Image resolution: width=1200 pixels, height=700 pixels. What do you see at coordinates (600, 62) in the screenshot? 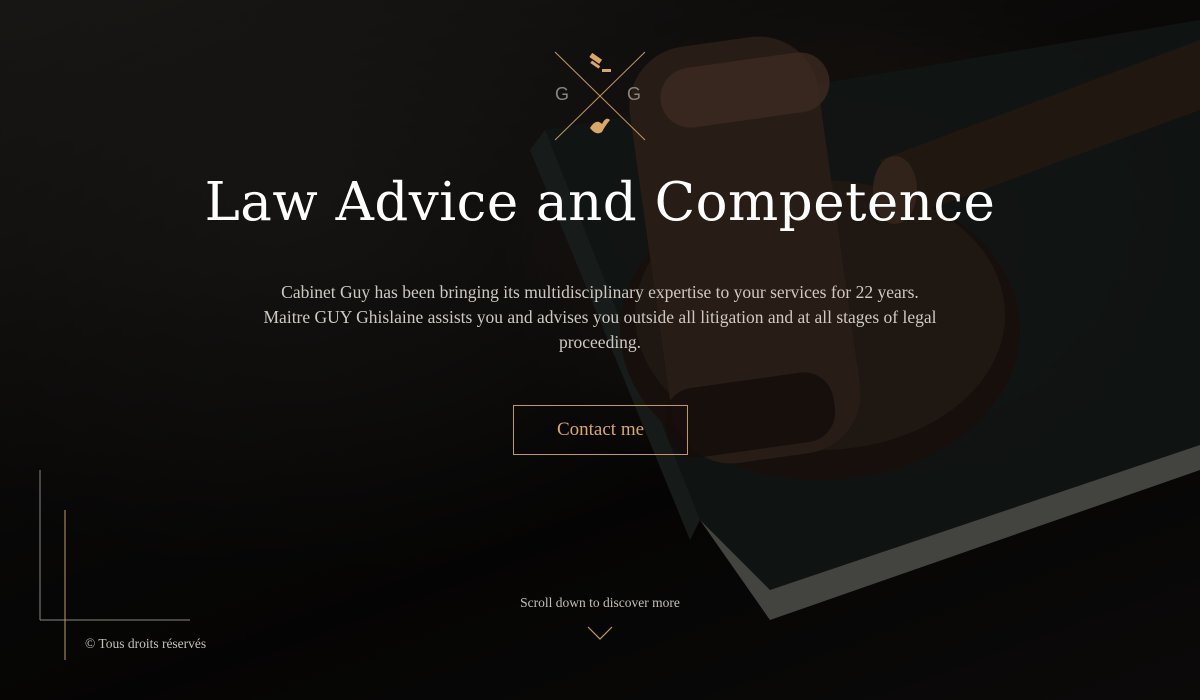
I see `gavel-icon` at bounding box center [600, 62].